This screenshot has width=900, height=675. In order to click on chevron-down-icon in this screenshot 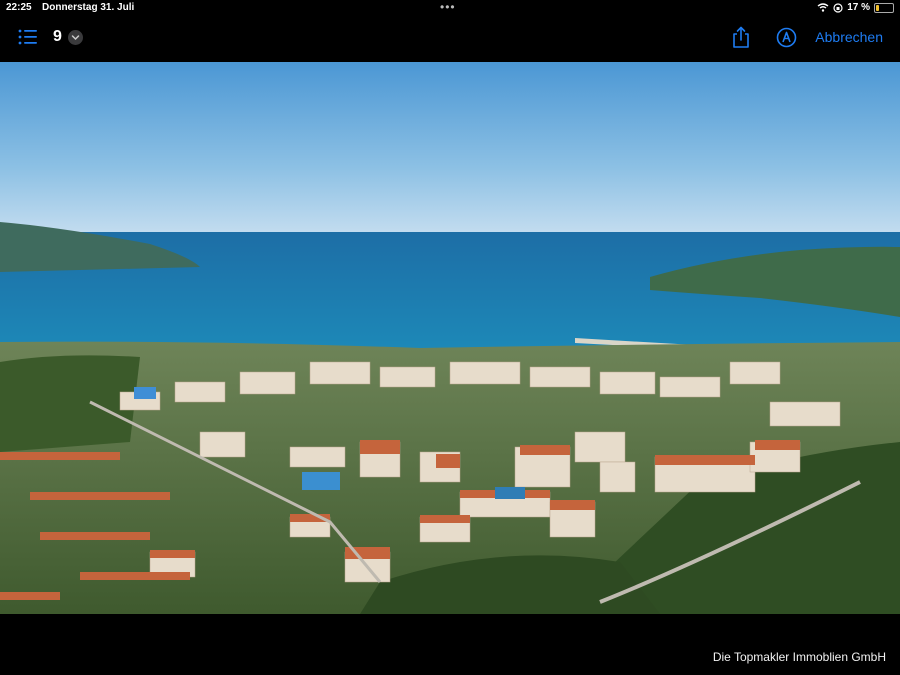, I will do `click(75, 38)`.